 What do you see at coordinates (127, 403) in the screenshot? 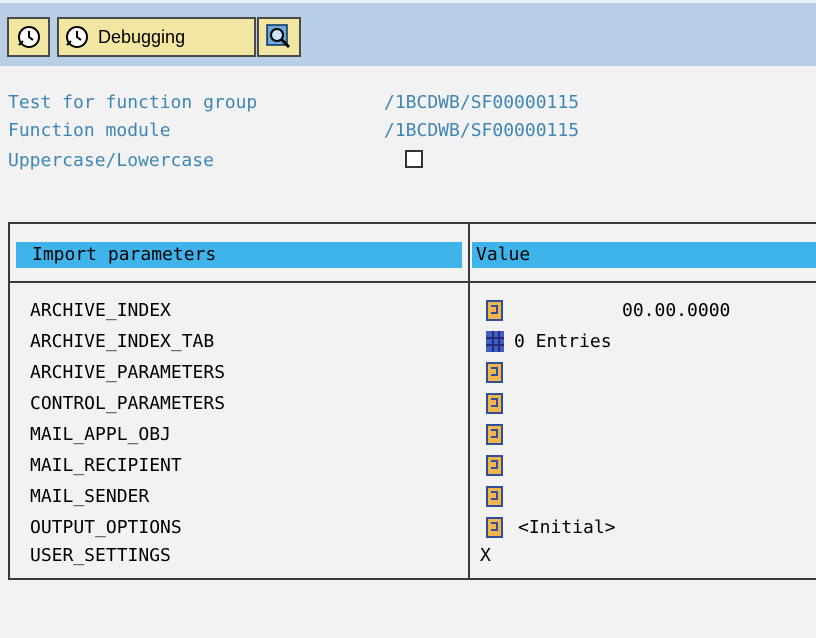
I see `param-control-parameters: CONTROL_PARAMETERS` at bounding box center [127, 403].